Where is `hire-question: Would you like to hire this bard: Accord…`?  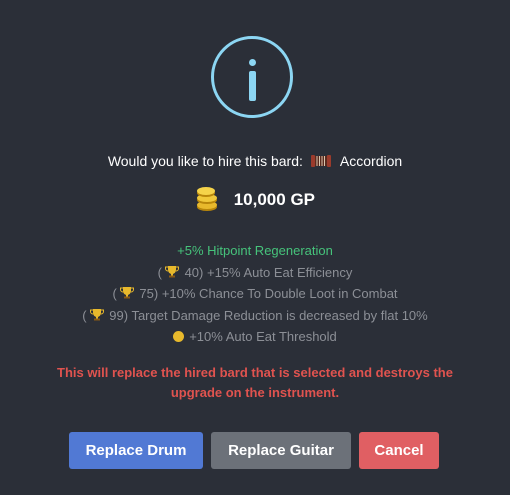 hire-question: Would you like to hire this bard: Accord… is located at coordinates (255, 161).